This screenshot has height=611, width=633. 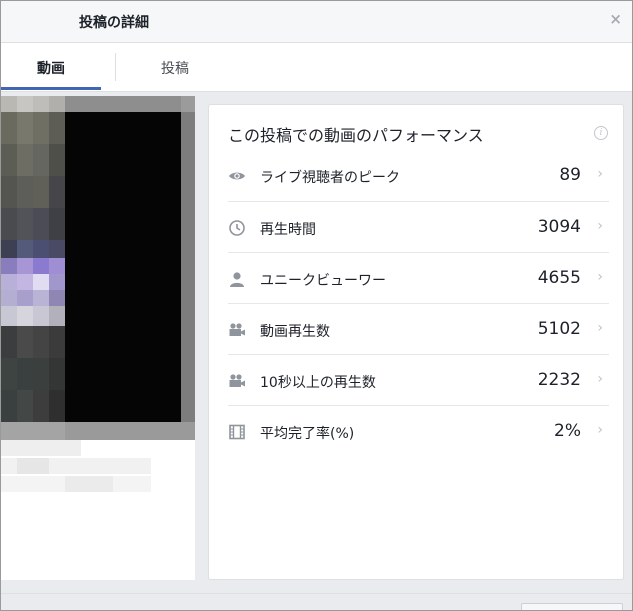 What do you see at coordinates (237, 432) in the screenshot?
I see `film-icon` at bounding box center [237, 432].